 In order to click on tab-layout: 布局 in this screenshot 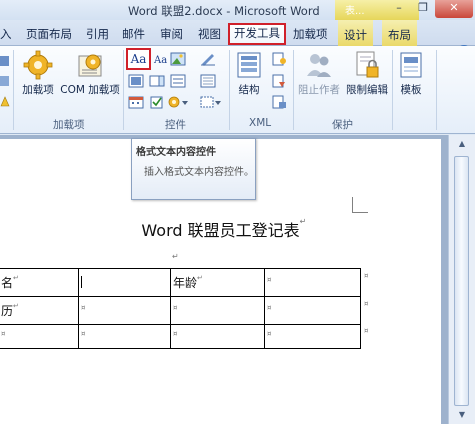, I will do `click(399, 33)`.